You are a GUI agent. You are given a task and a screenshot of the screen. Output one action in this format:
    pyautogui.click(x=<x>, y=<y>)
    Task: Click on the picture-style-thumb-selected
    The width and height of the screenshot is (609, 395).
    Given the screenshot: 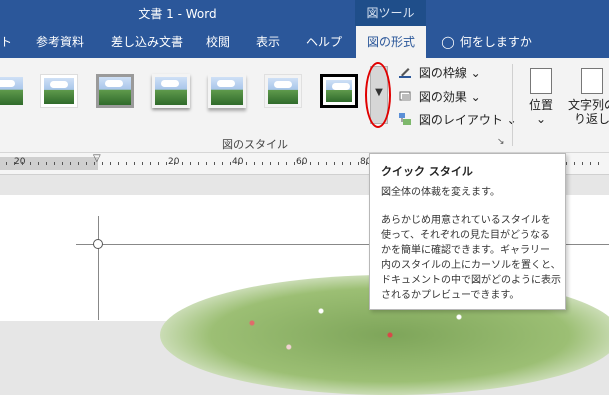 What is the action you would take?
    pyautogui.click(x=339, y=91)
    